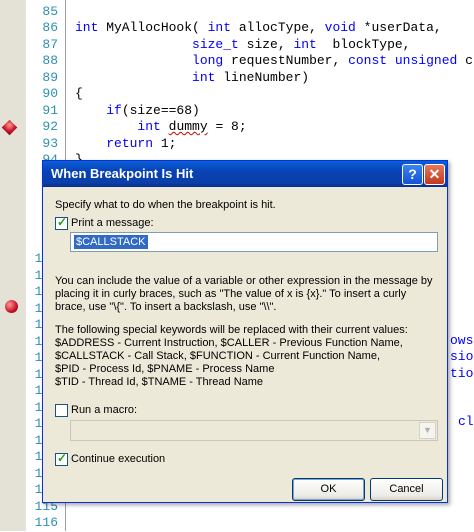 This screenshot has height=532, width=474. What do you see at coordinates (278, 27) in the screenshot?
I see `code-token: allocType,` at bounding box center [278, 27].